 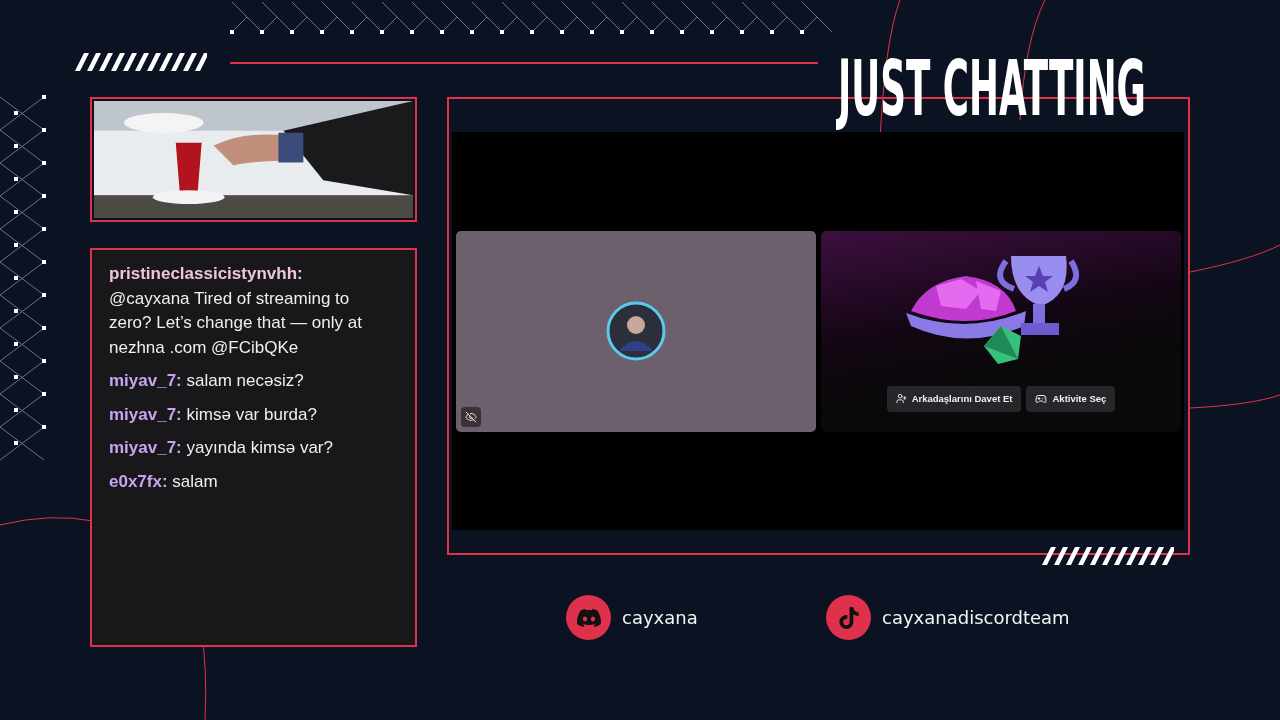 What do you see at coordinates (588, 617) in the screenshot?
I see `discord-logo-icon` at bounding box center [588, 617].